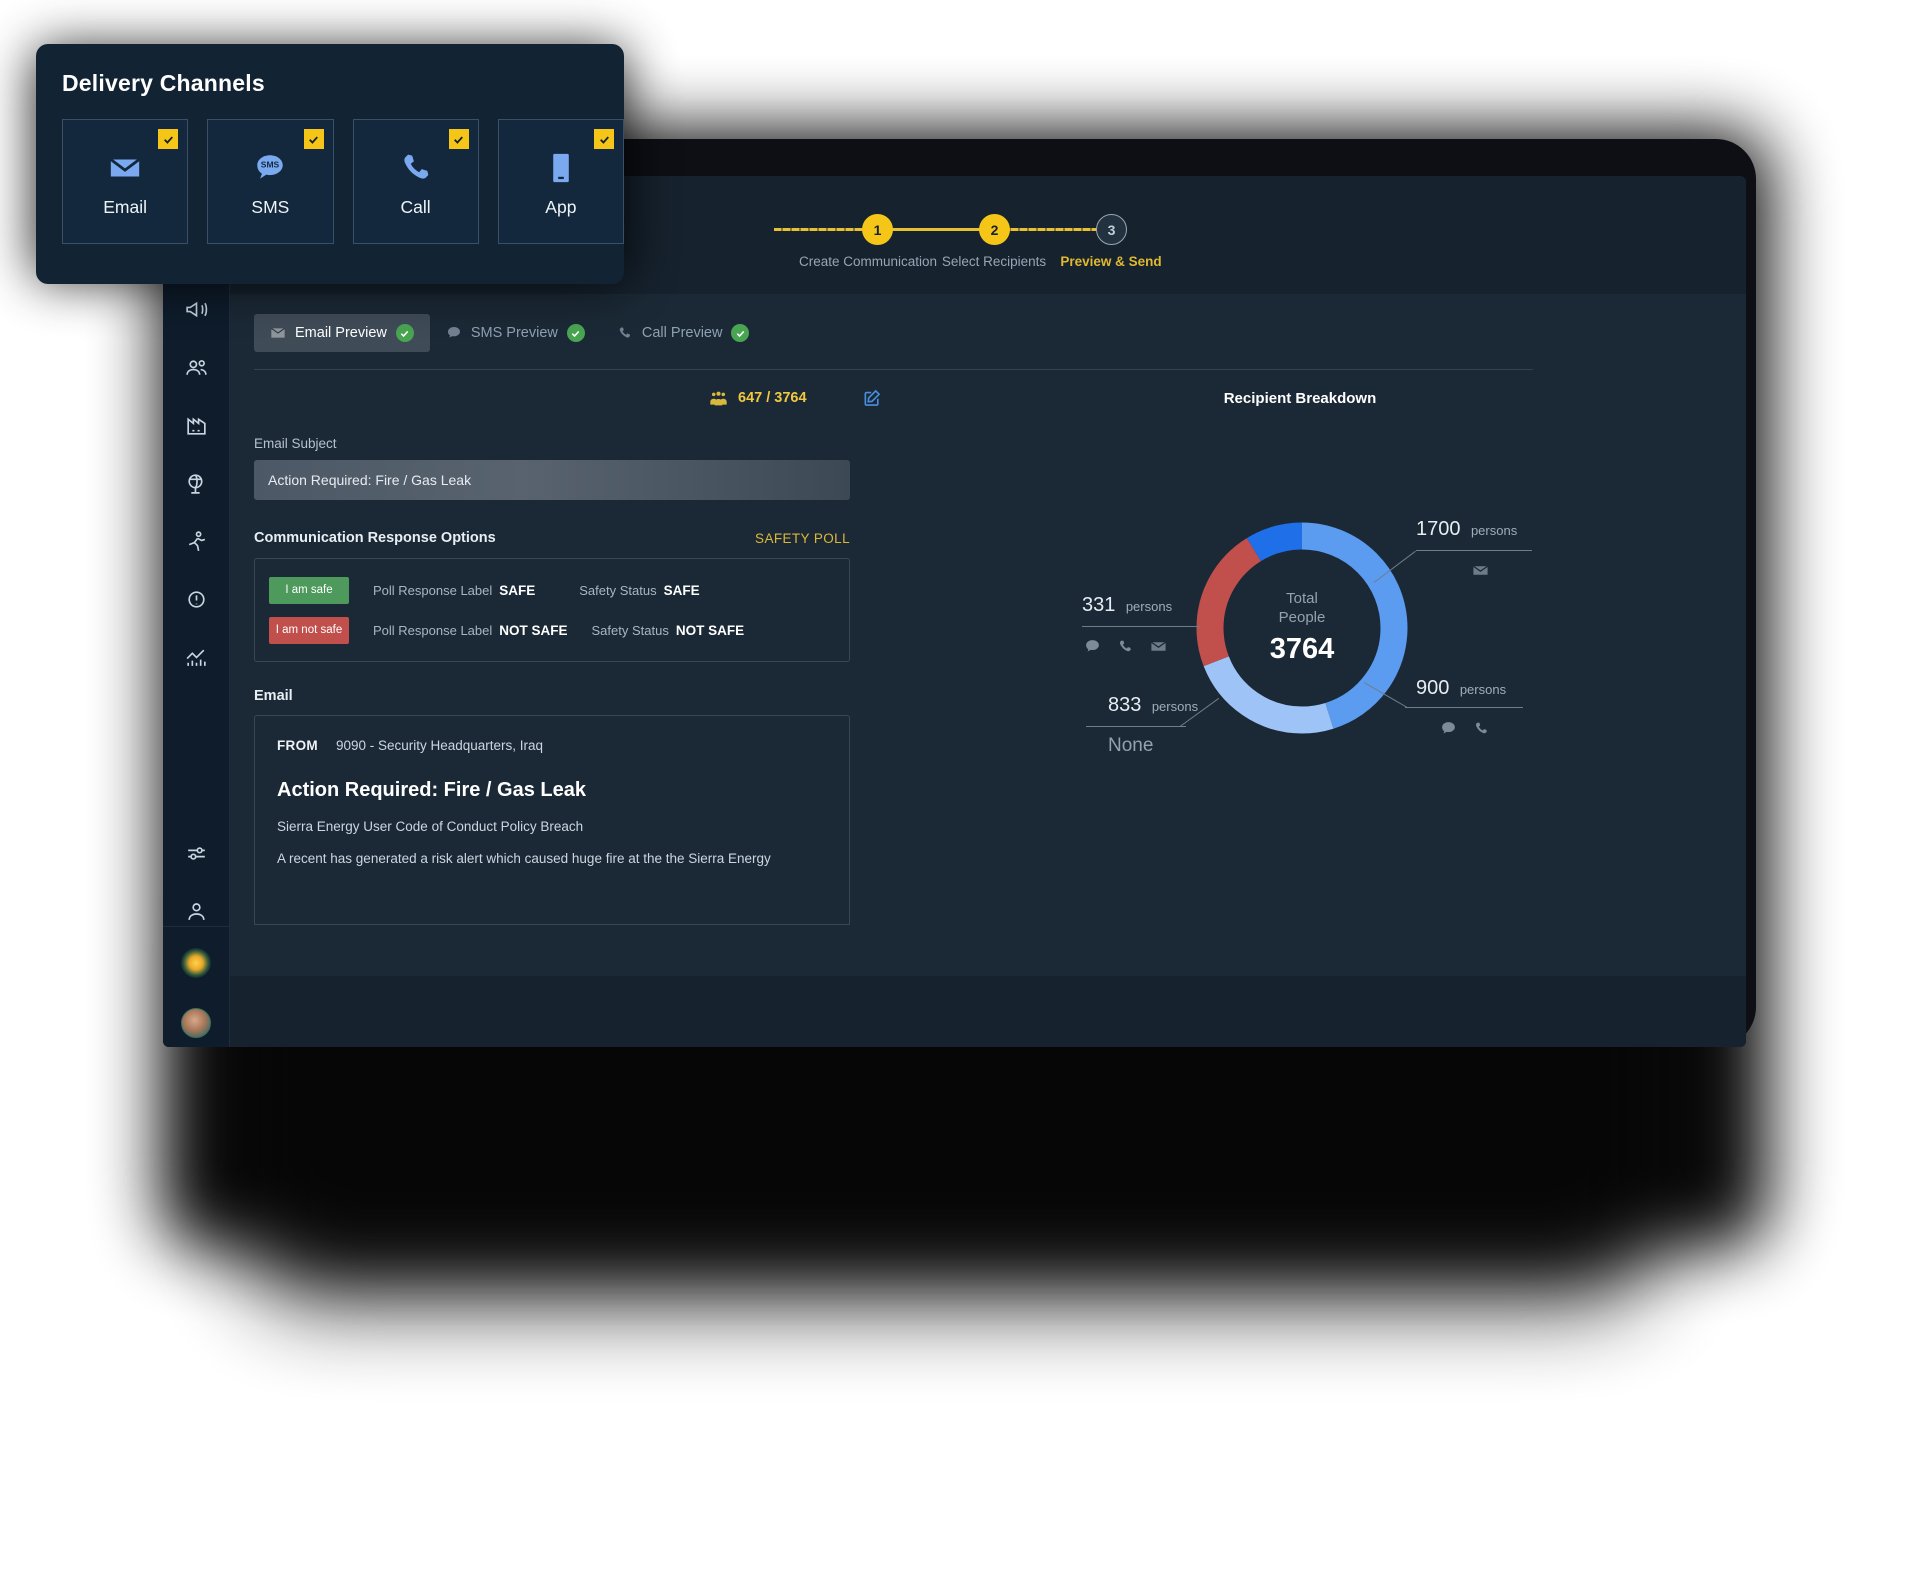  Describe the element at coordinates (125, 207) in the screenshot. I see `channel-label-email: Email` at that location.